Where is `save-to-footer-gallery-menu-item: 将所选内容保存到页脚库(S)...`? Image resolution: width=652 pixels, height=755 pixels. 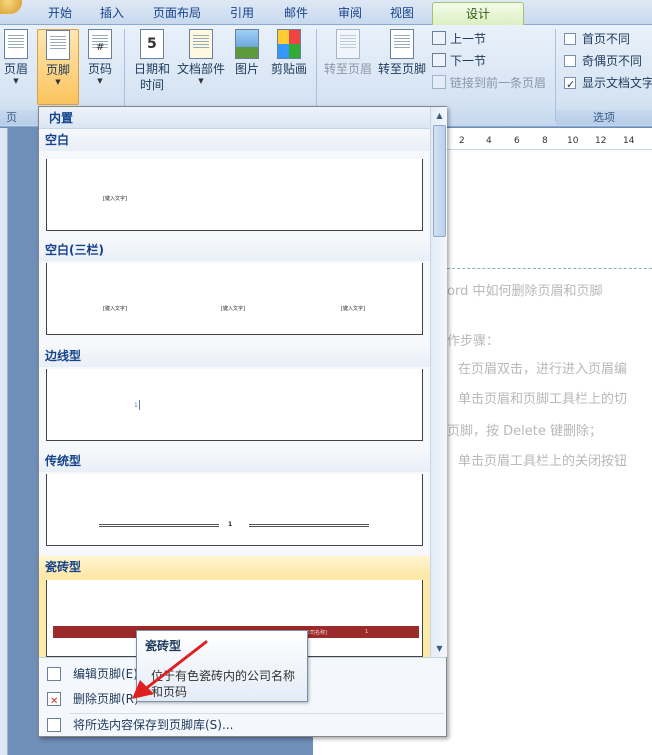
save-to-footer-gallery-menu-item: 将所选内容保存到页脚库(S)... is located at coordinates (242, 725).